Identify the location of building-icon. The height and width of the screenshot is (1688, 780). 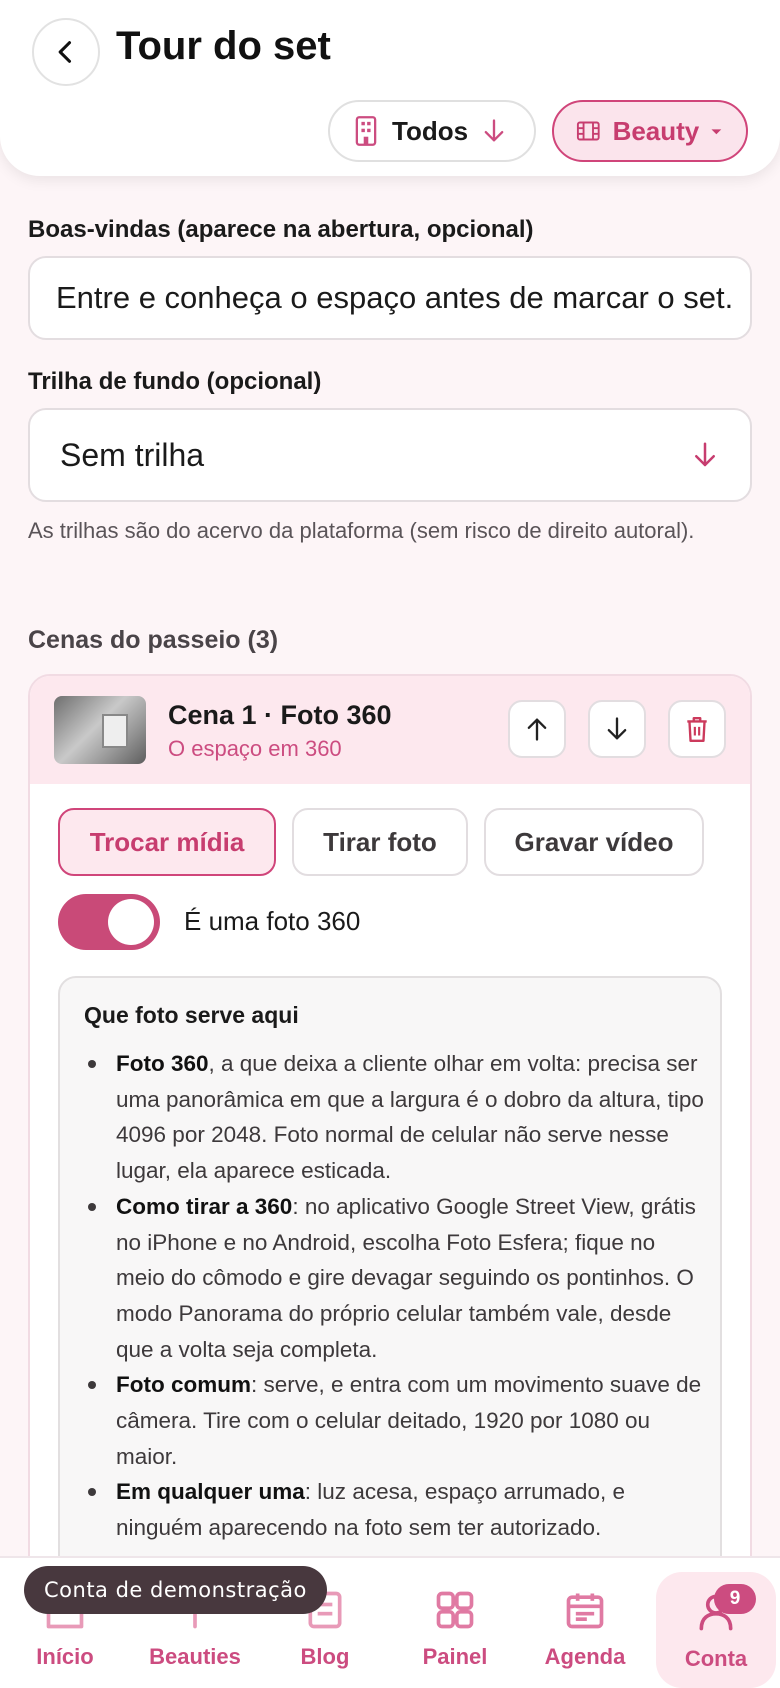
(366, 131).